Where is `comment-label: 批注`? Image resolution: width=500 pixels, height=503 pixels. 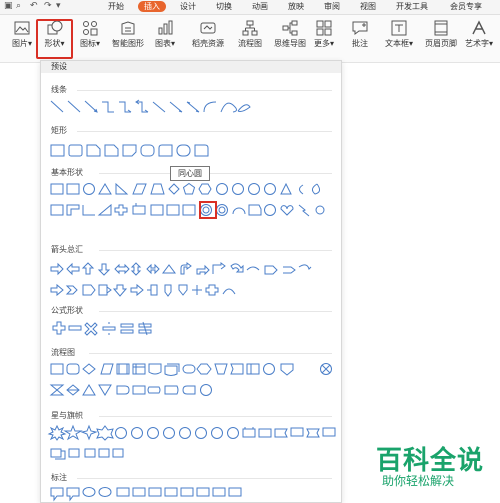 comment-label: 批注 is located at coordinates (360, 43).